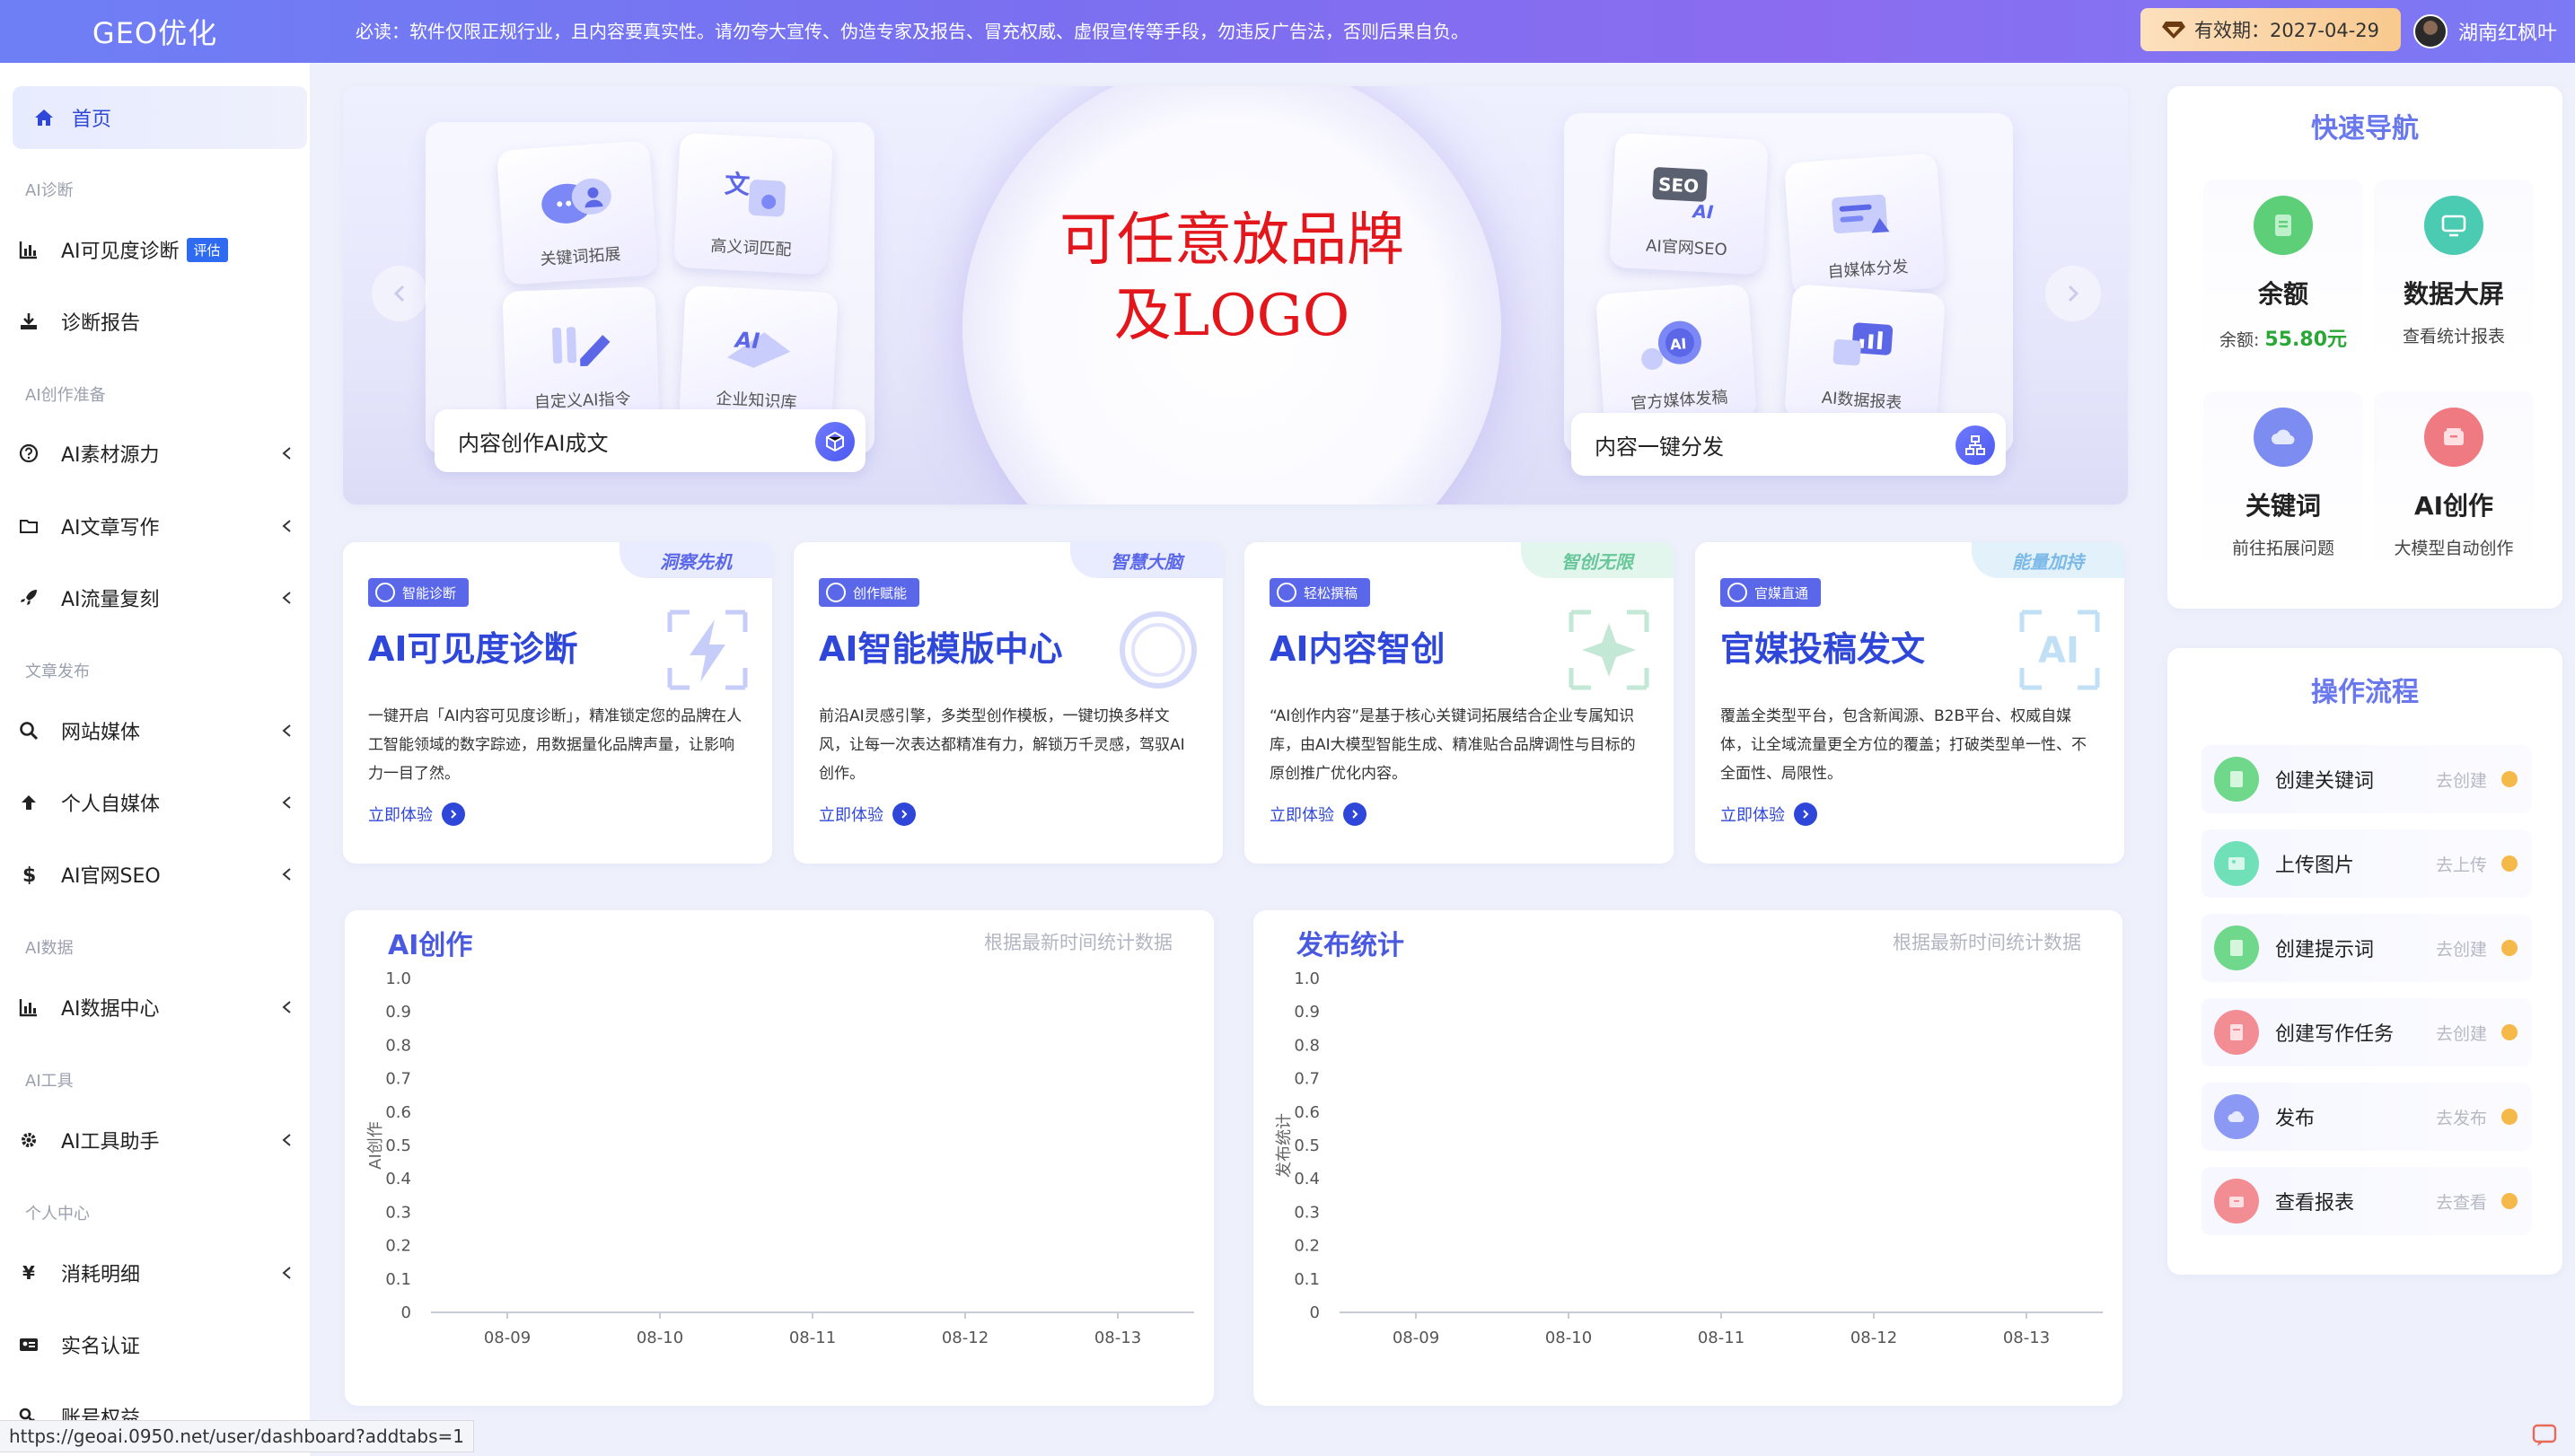  Describe the element at coordinates (753, 204) in the screenshot. I see `card-semantic-match: 文 高义词匹配` at that location.